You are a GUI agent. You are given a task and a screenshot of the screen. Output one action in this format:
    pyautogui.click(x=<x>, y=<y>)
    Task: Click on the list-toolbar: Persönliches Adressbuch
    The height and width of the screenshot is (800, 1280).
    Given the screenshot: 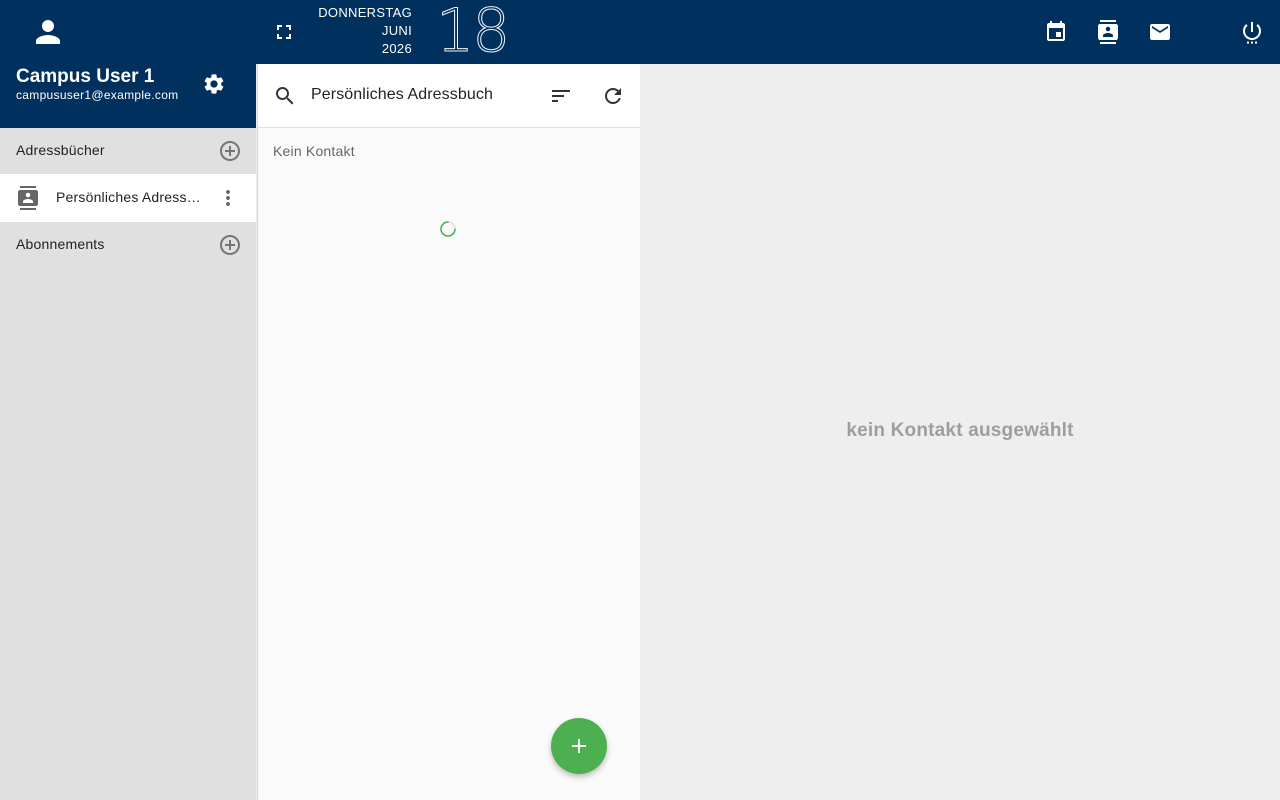 What is the action you would take?
    pyautogui.click(x=449, y=96)
    